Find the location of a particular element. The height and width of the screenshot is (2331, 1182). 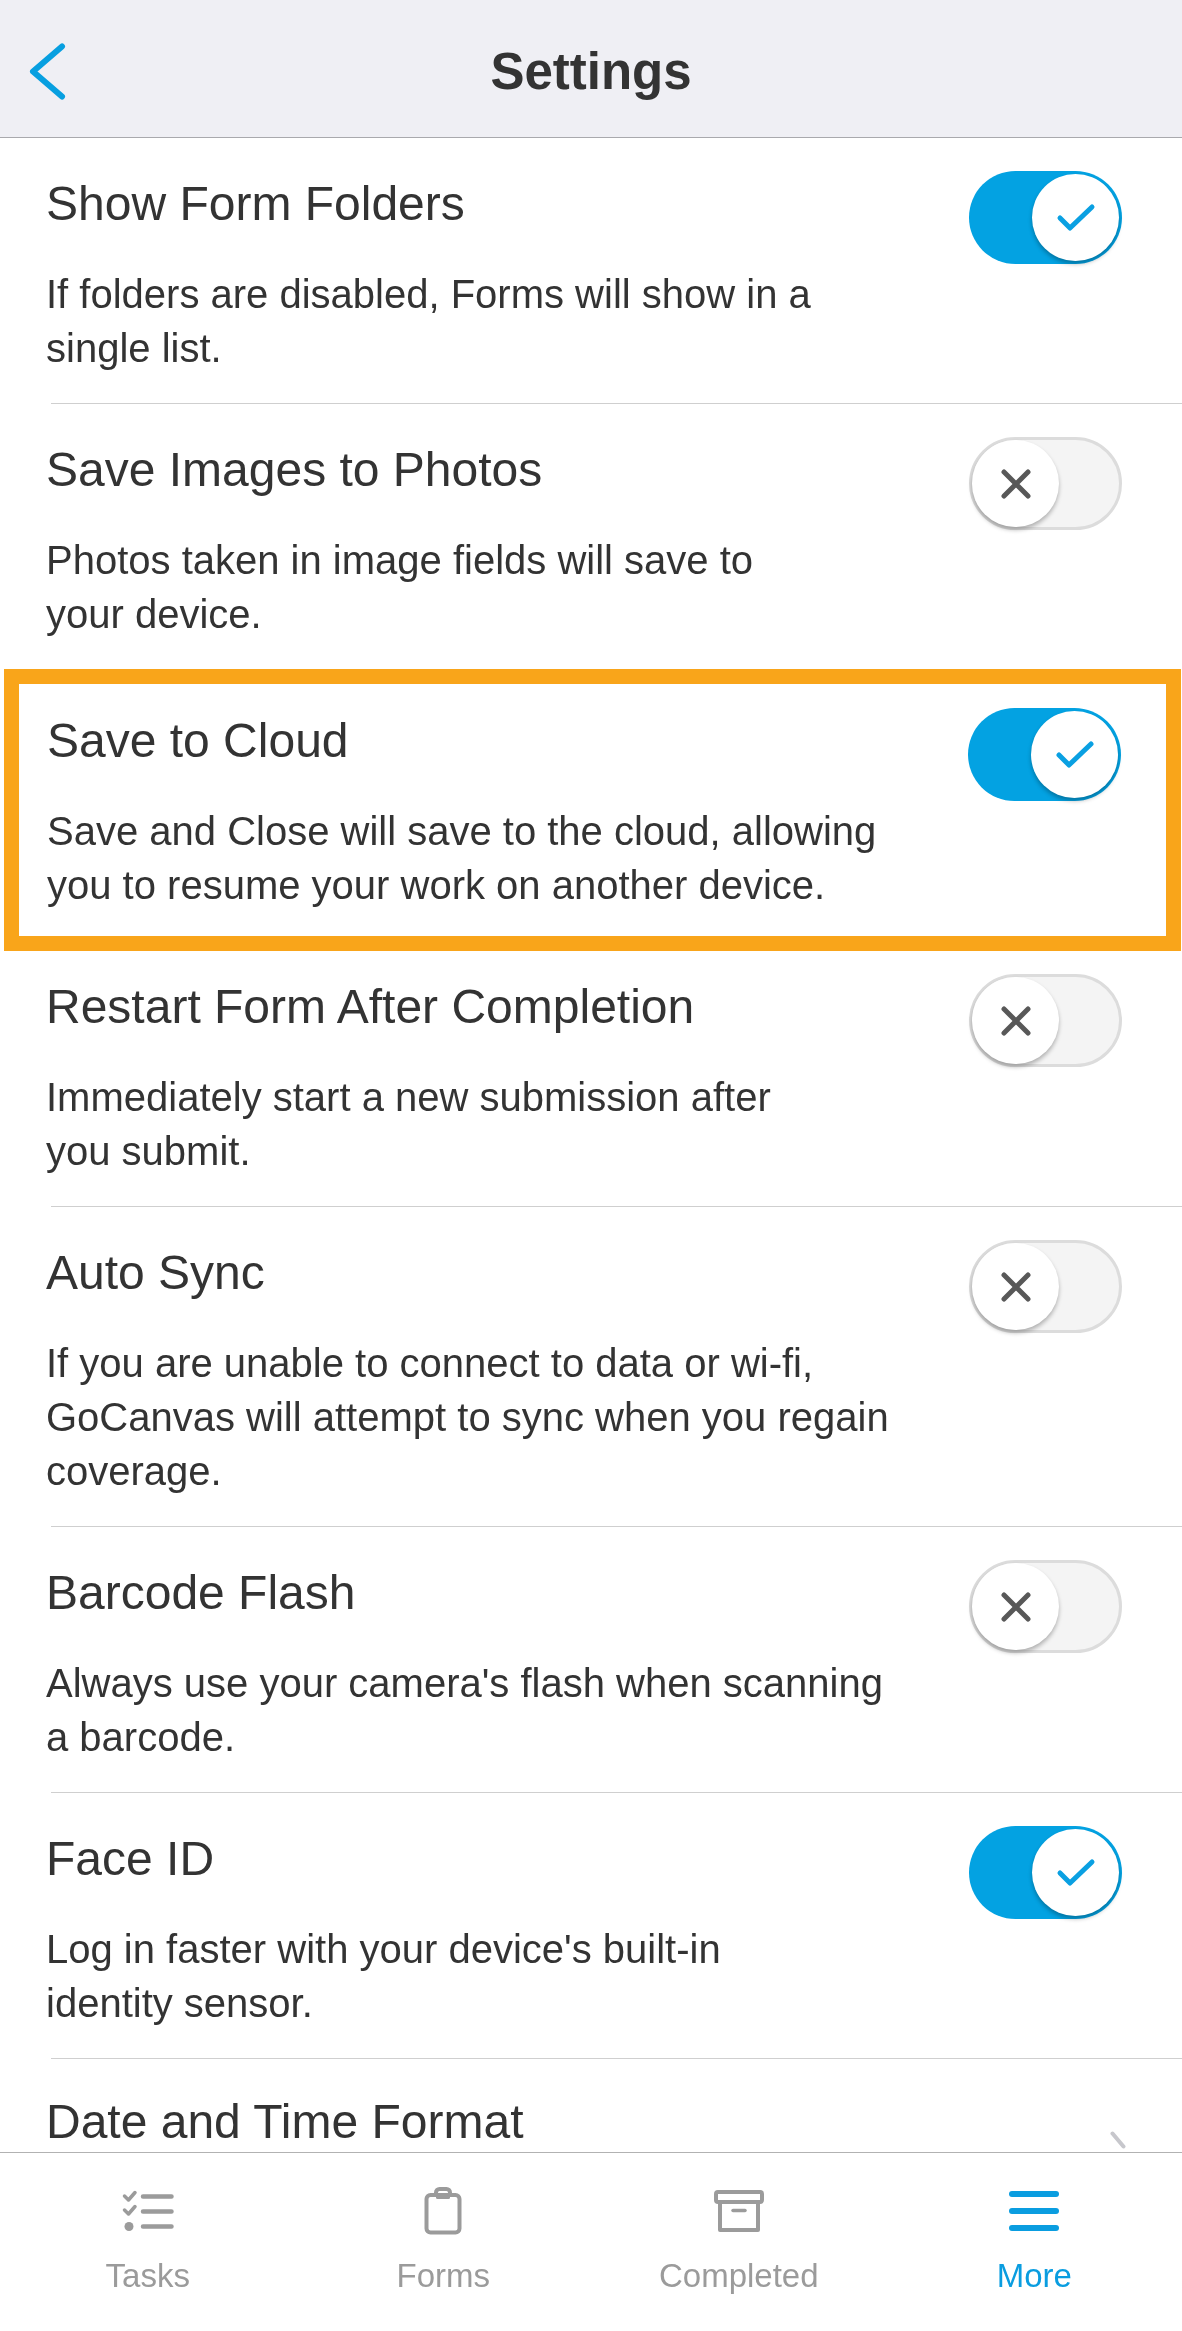

setting-description: Log in faster with your device's built-in identity sensor. is located at coordinates (384, 1976).